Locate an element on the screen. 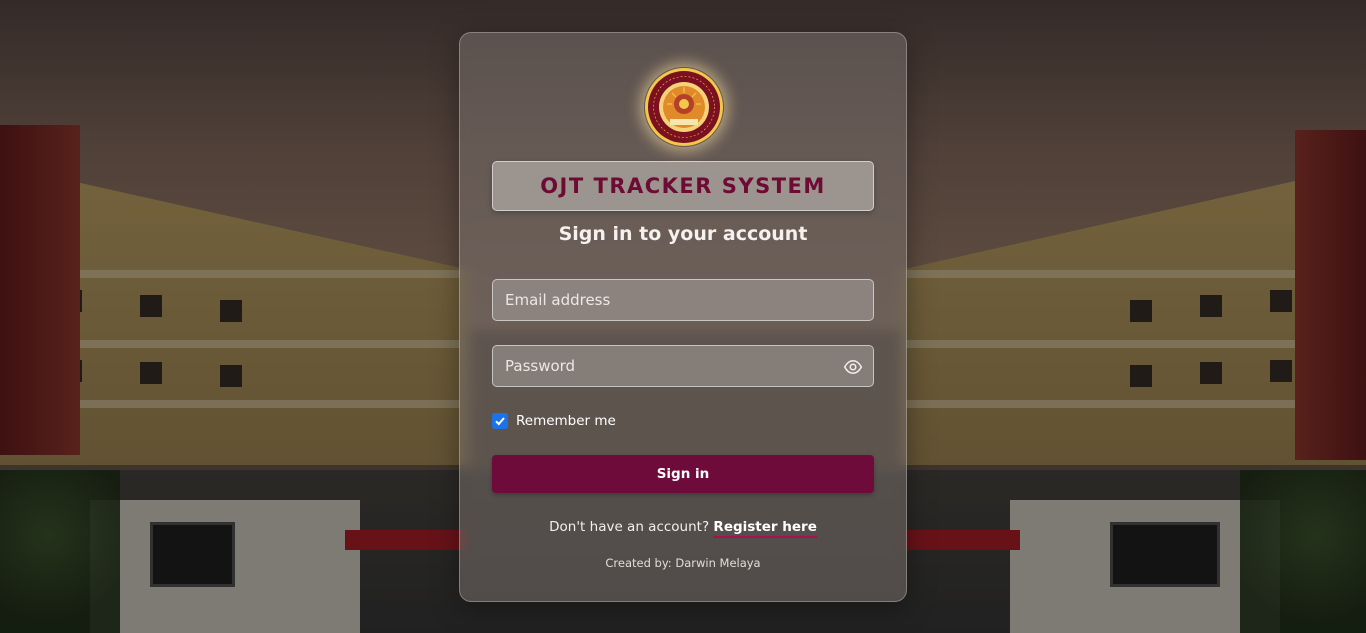  app-title: OJT TRACKER SYSTEM is located at coordinates (683, 186).